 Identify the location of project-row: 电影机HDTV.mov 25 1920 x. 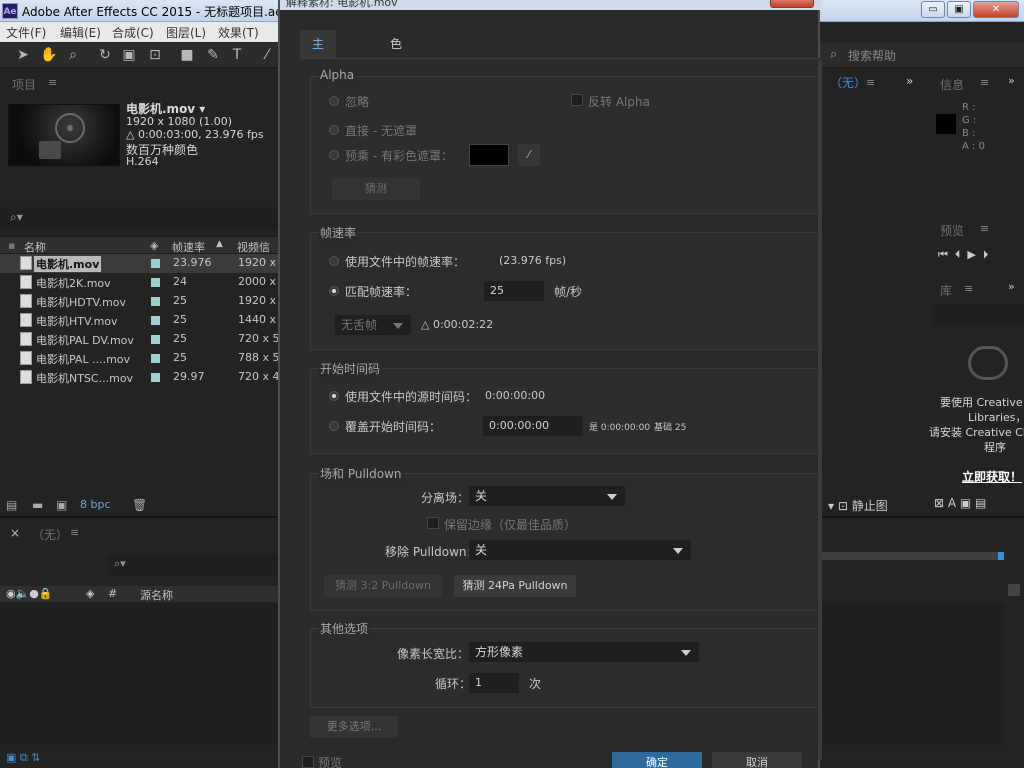
(139, 301).